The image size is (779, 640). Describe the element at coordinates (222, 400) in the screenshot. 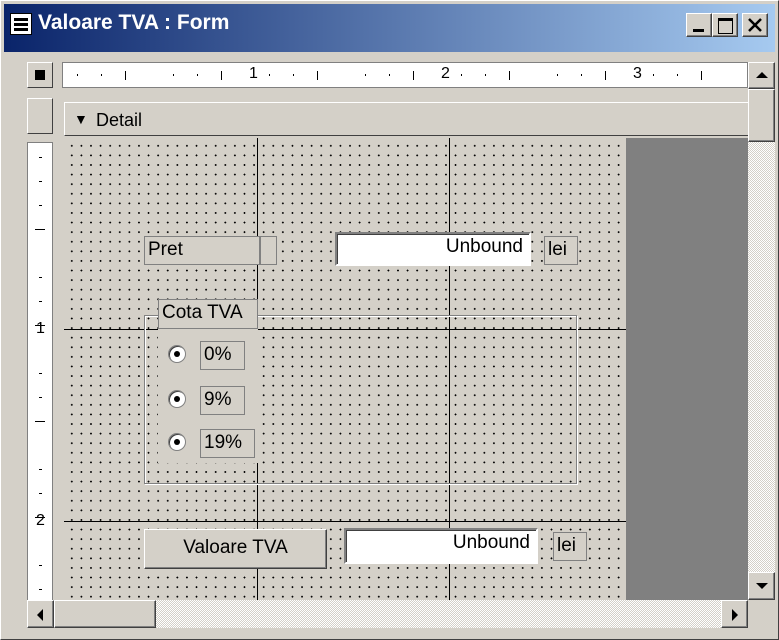

I see `option-label-9-percent: 9%` at that location.